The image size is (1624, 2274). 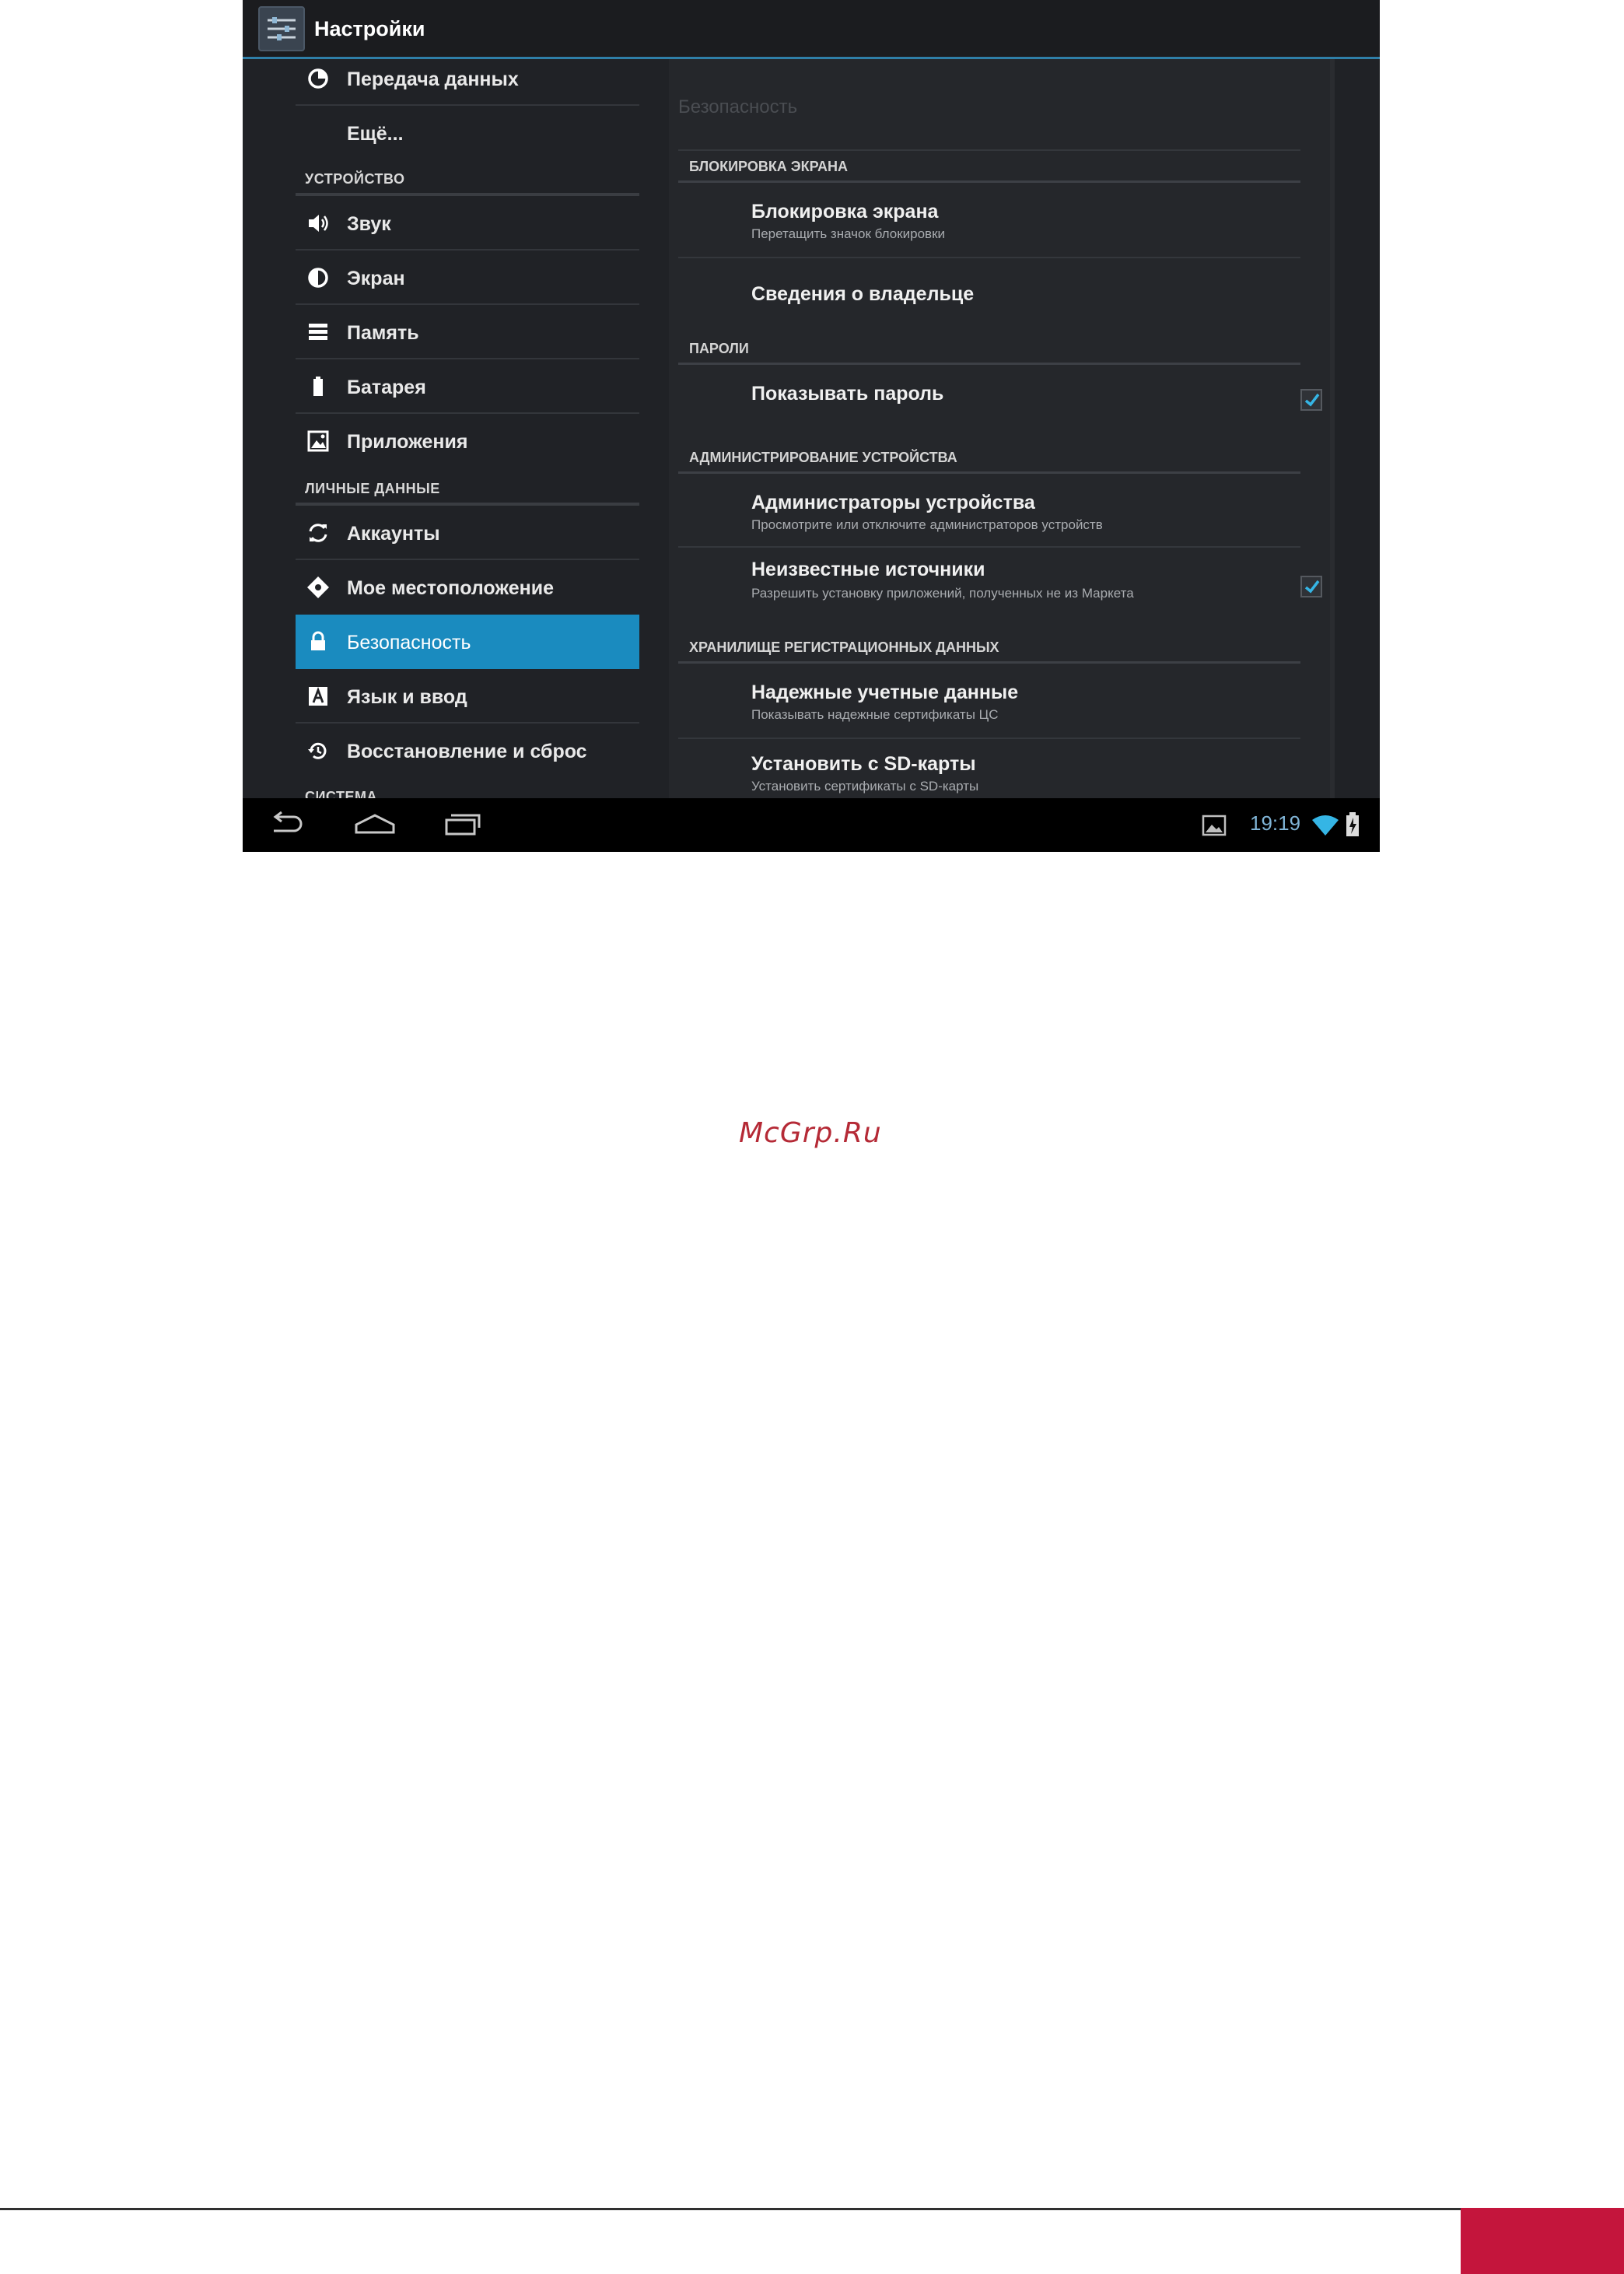 What do you see at coordinates (1214, 826) in the screenshot?
I see `screenshot-notification-icon` at bounding box center [1214, 826].